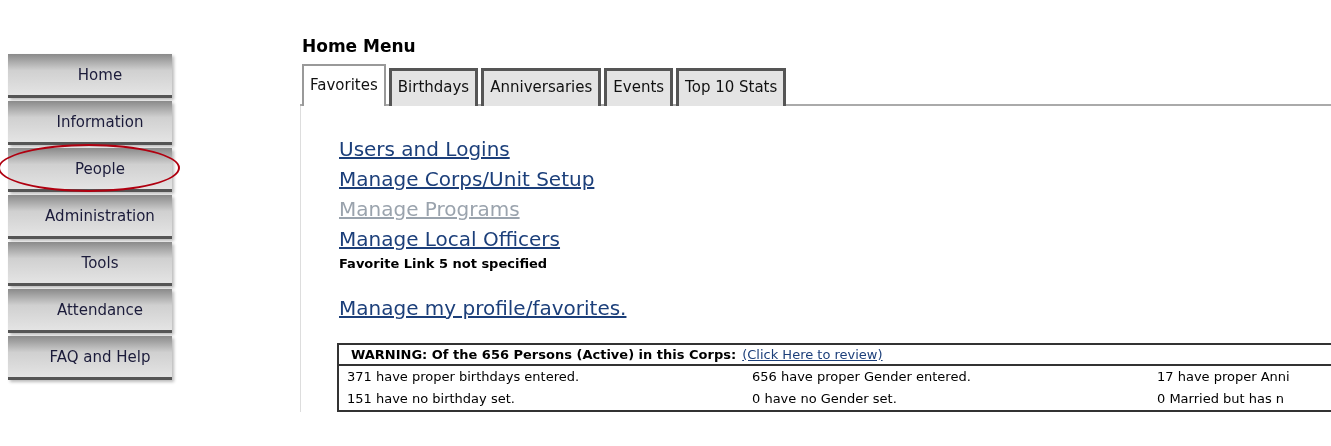 The width and height of the screenshot is (1331, 446). Describe the element at coordinates (862, 377) in the screenshot. I see `stat-text: 656 have proper Gender entered.` at that location.